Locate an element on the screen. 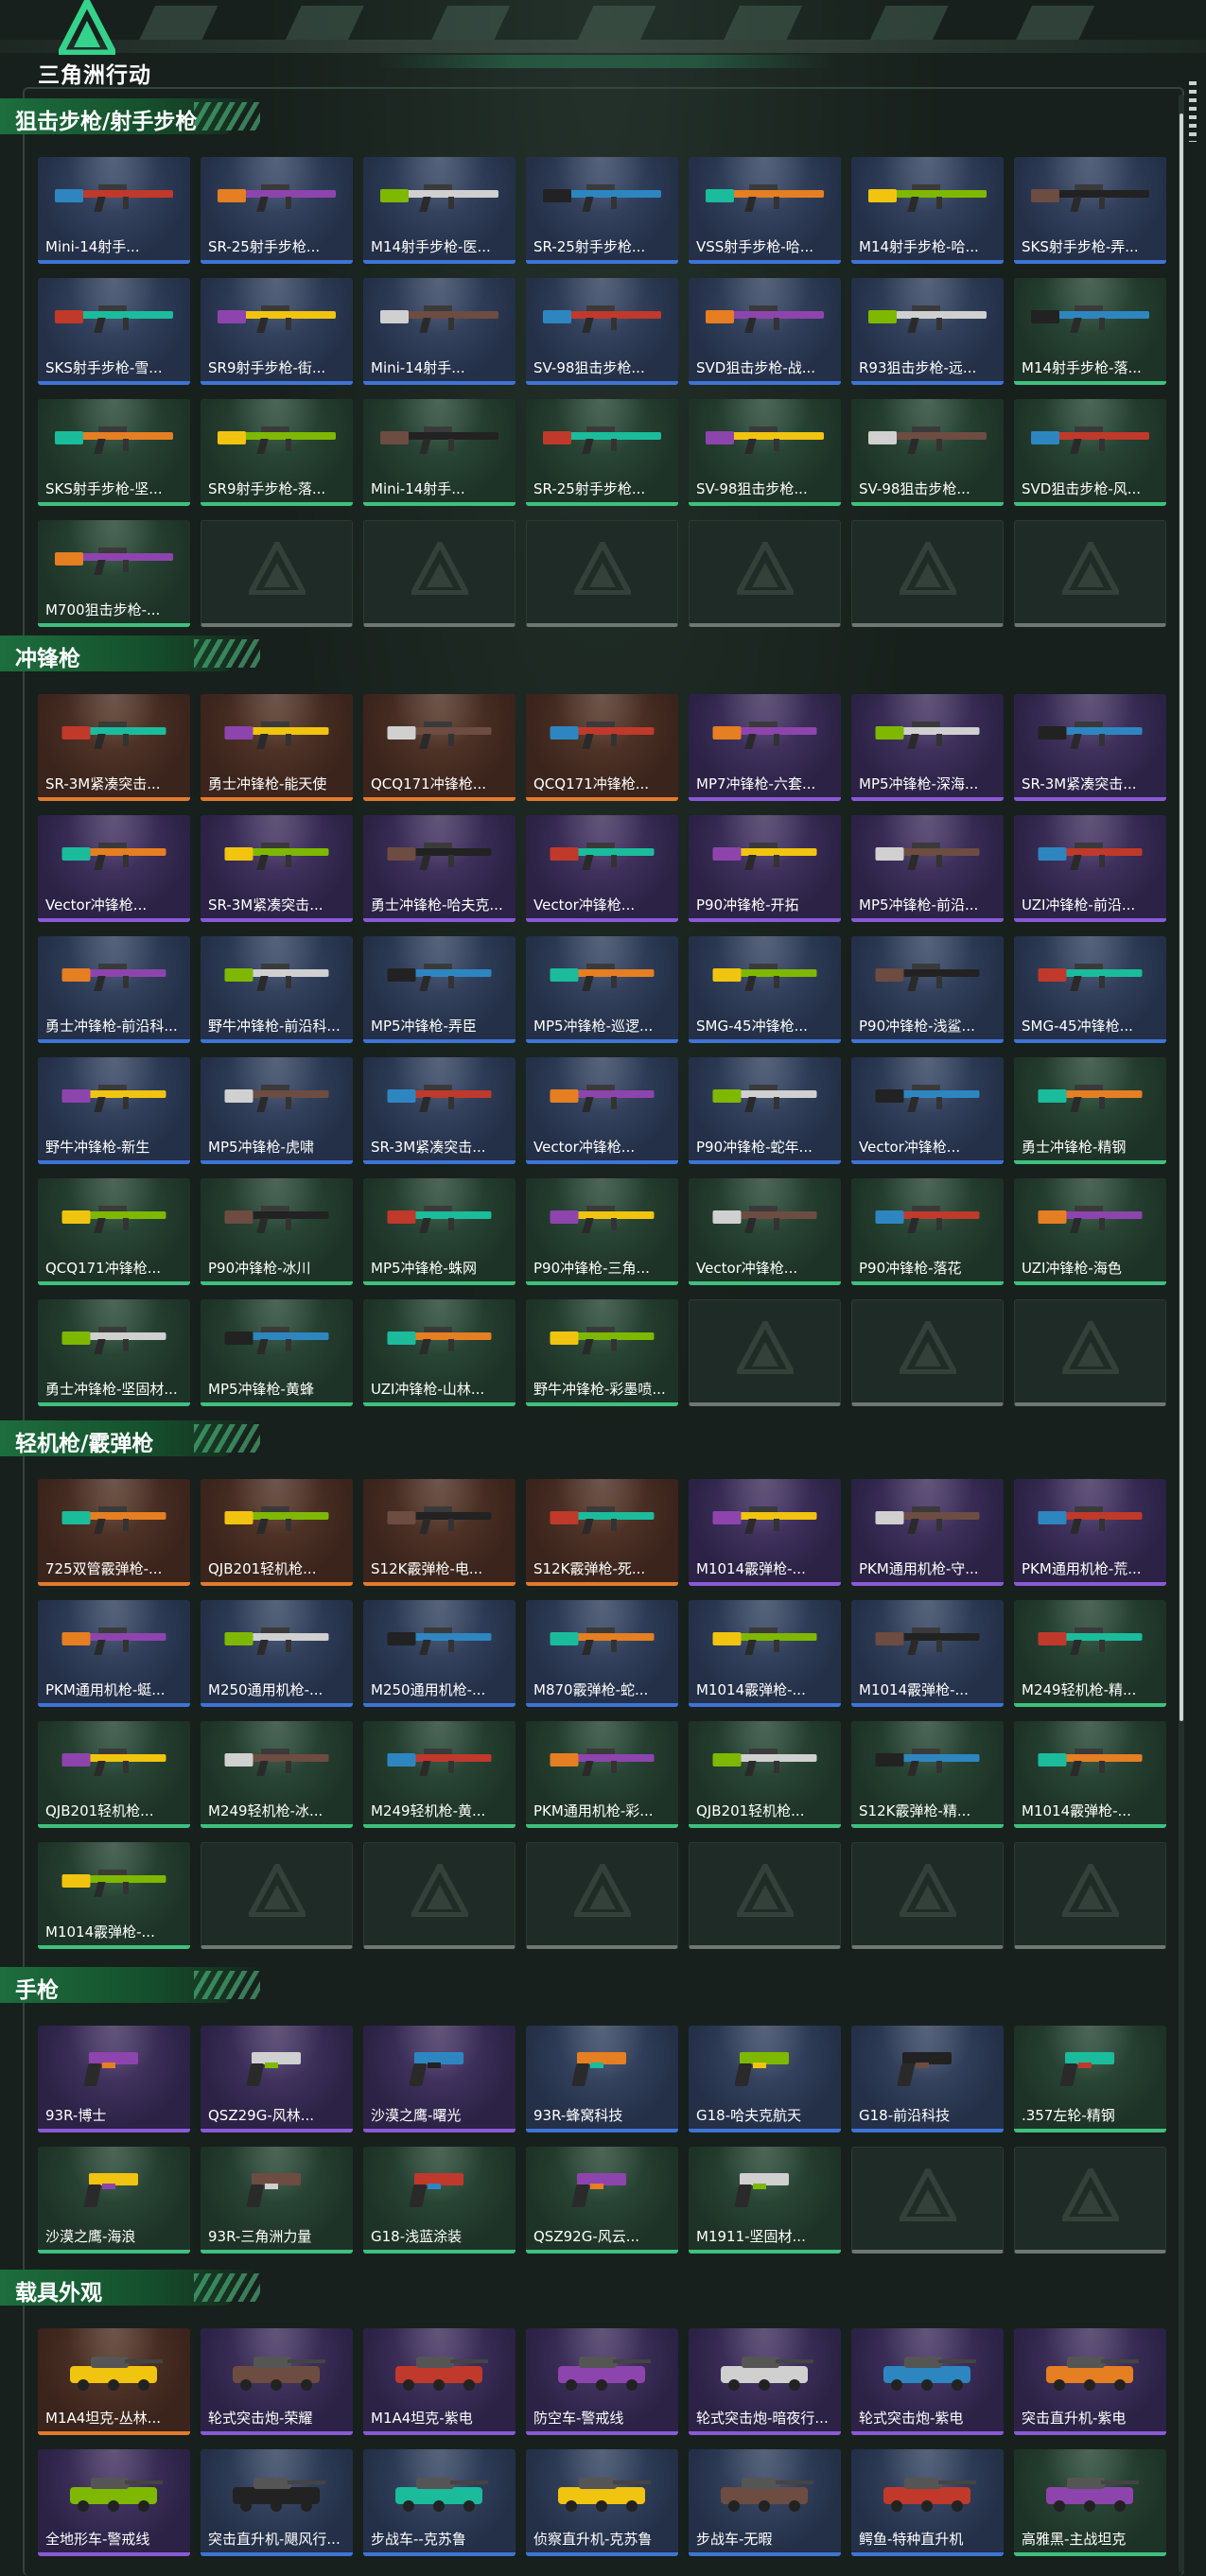  skin-item-card: MP5冲锋枪-蛛网 is located at coordinates (439, 1231).